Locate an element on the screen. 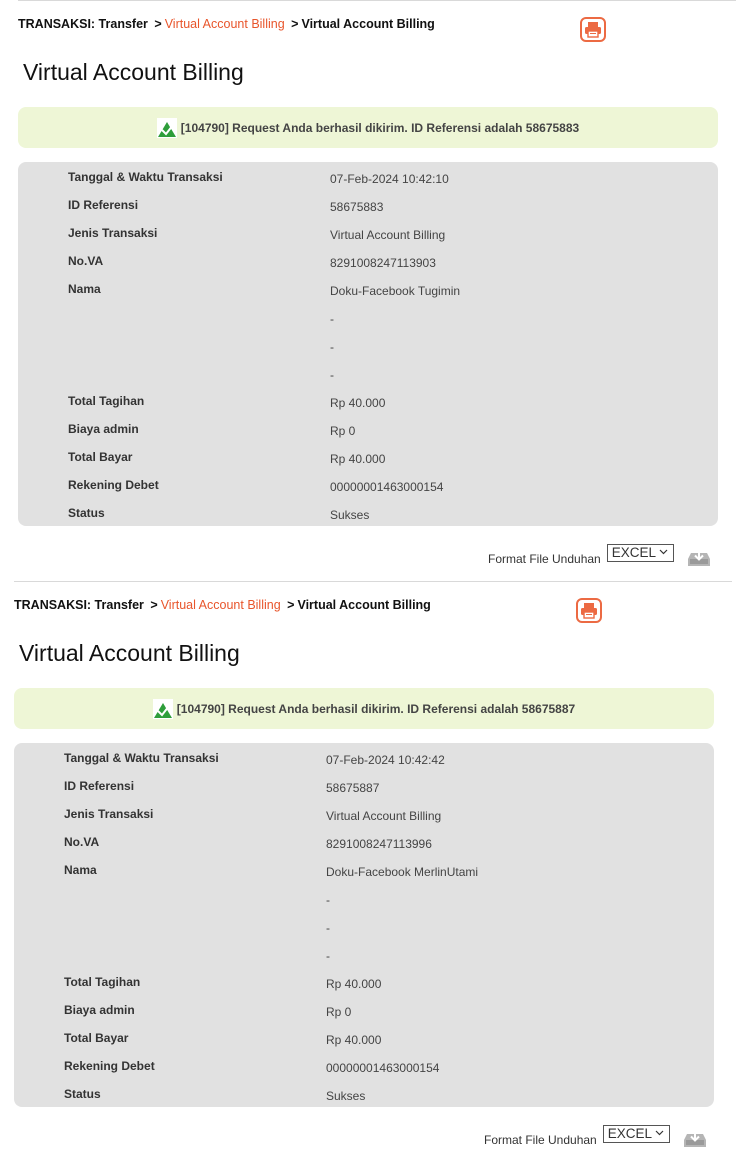 The width and height of the screenshot is (750, 1160). detail-row: Nama Doku-Facebook MerlinUtami is located at coordinates (364, 877).